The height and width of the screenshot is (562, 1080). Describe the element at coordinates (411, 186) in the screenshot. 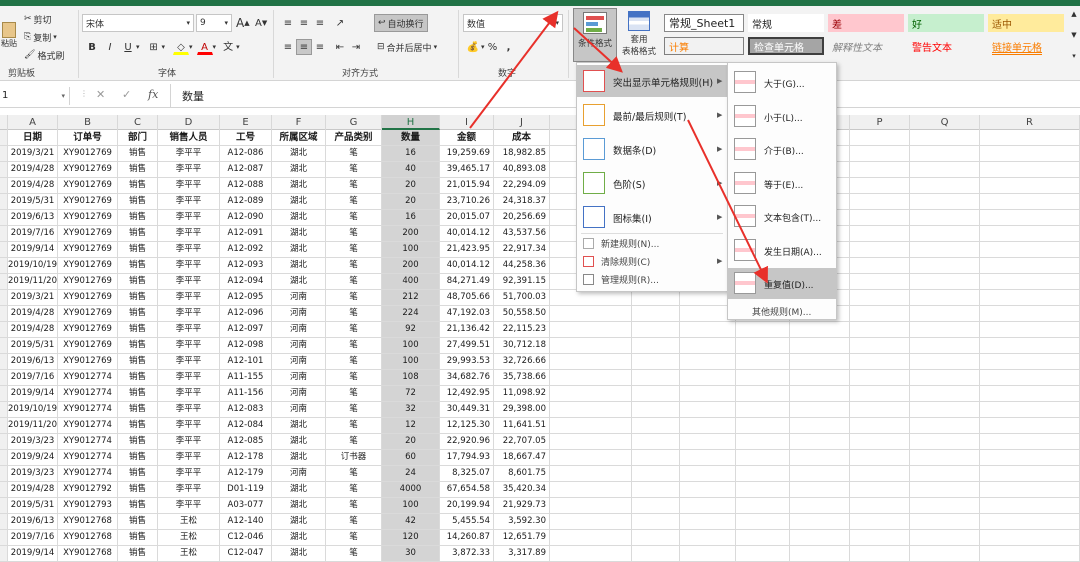

I see `cell: 20` at that location.